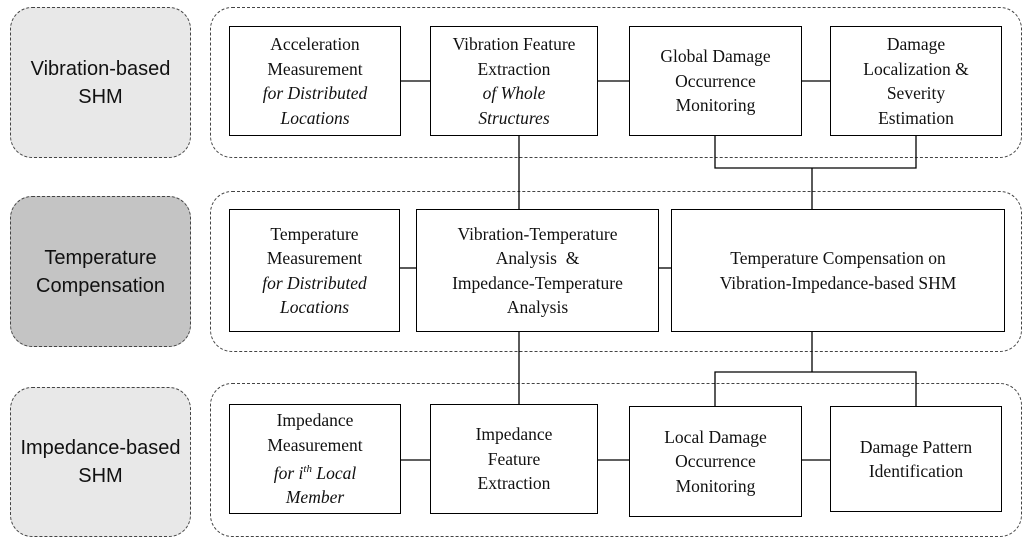 The image size is (1034, 542). I want to click on text: Temperature Compensation on, so click(838, 258).